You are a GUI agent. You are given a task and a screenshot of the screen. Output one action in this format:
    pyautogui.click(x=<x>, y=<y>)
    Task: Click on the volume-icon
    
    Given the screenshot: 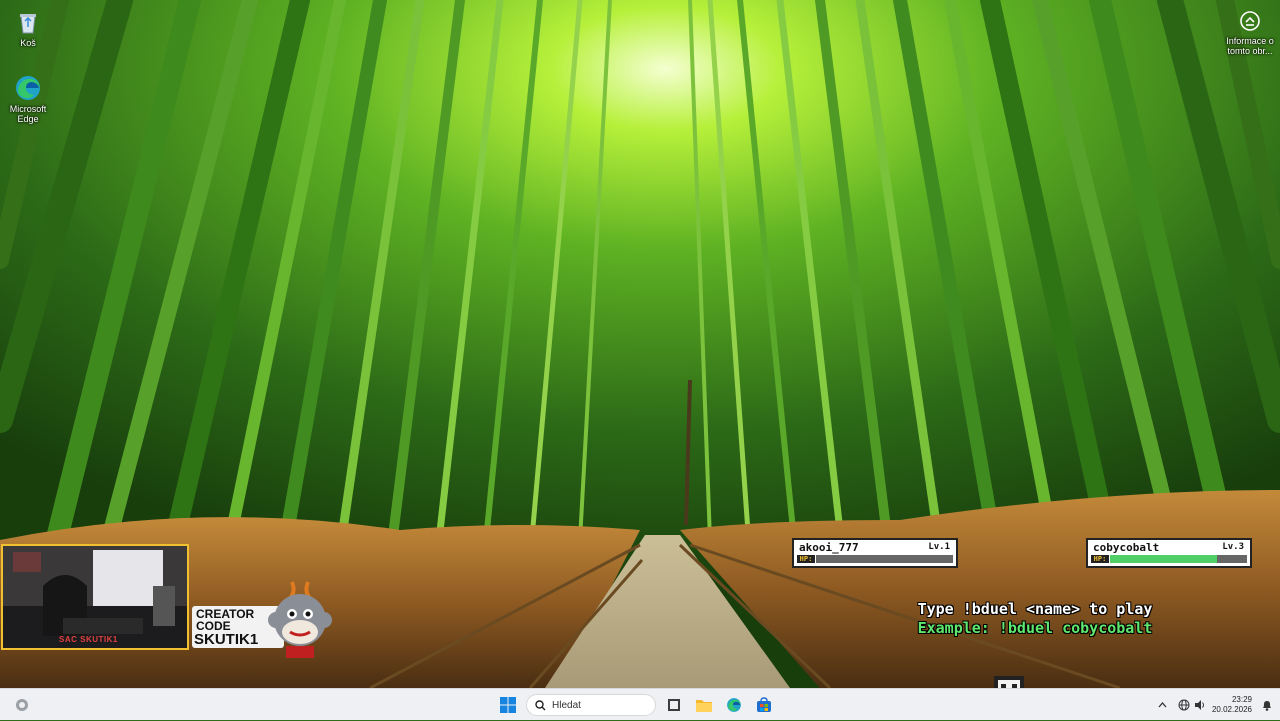 What is the action you would take?
    pyautogui.click(x=1199, y=705)
    